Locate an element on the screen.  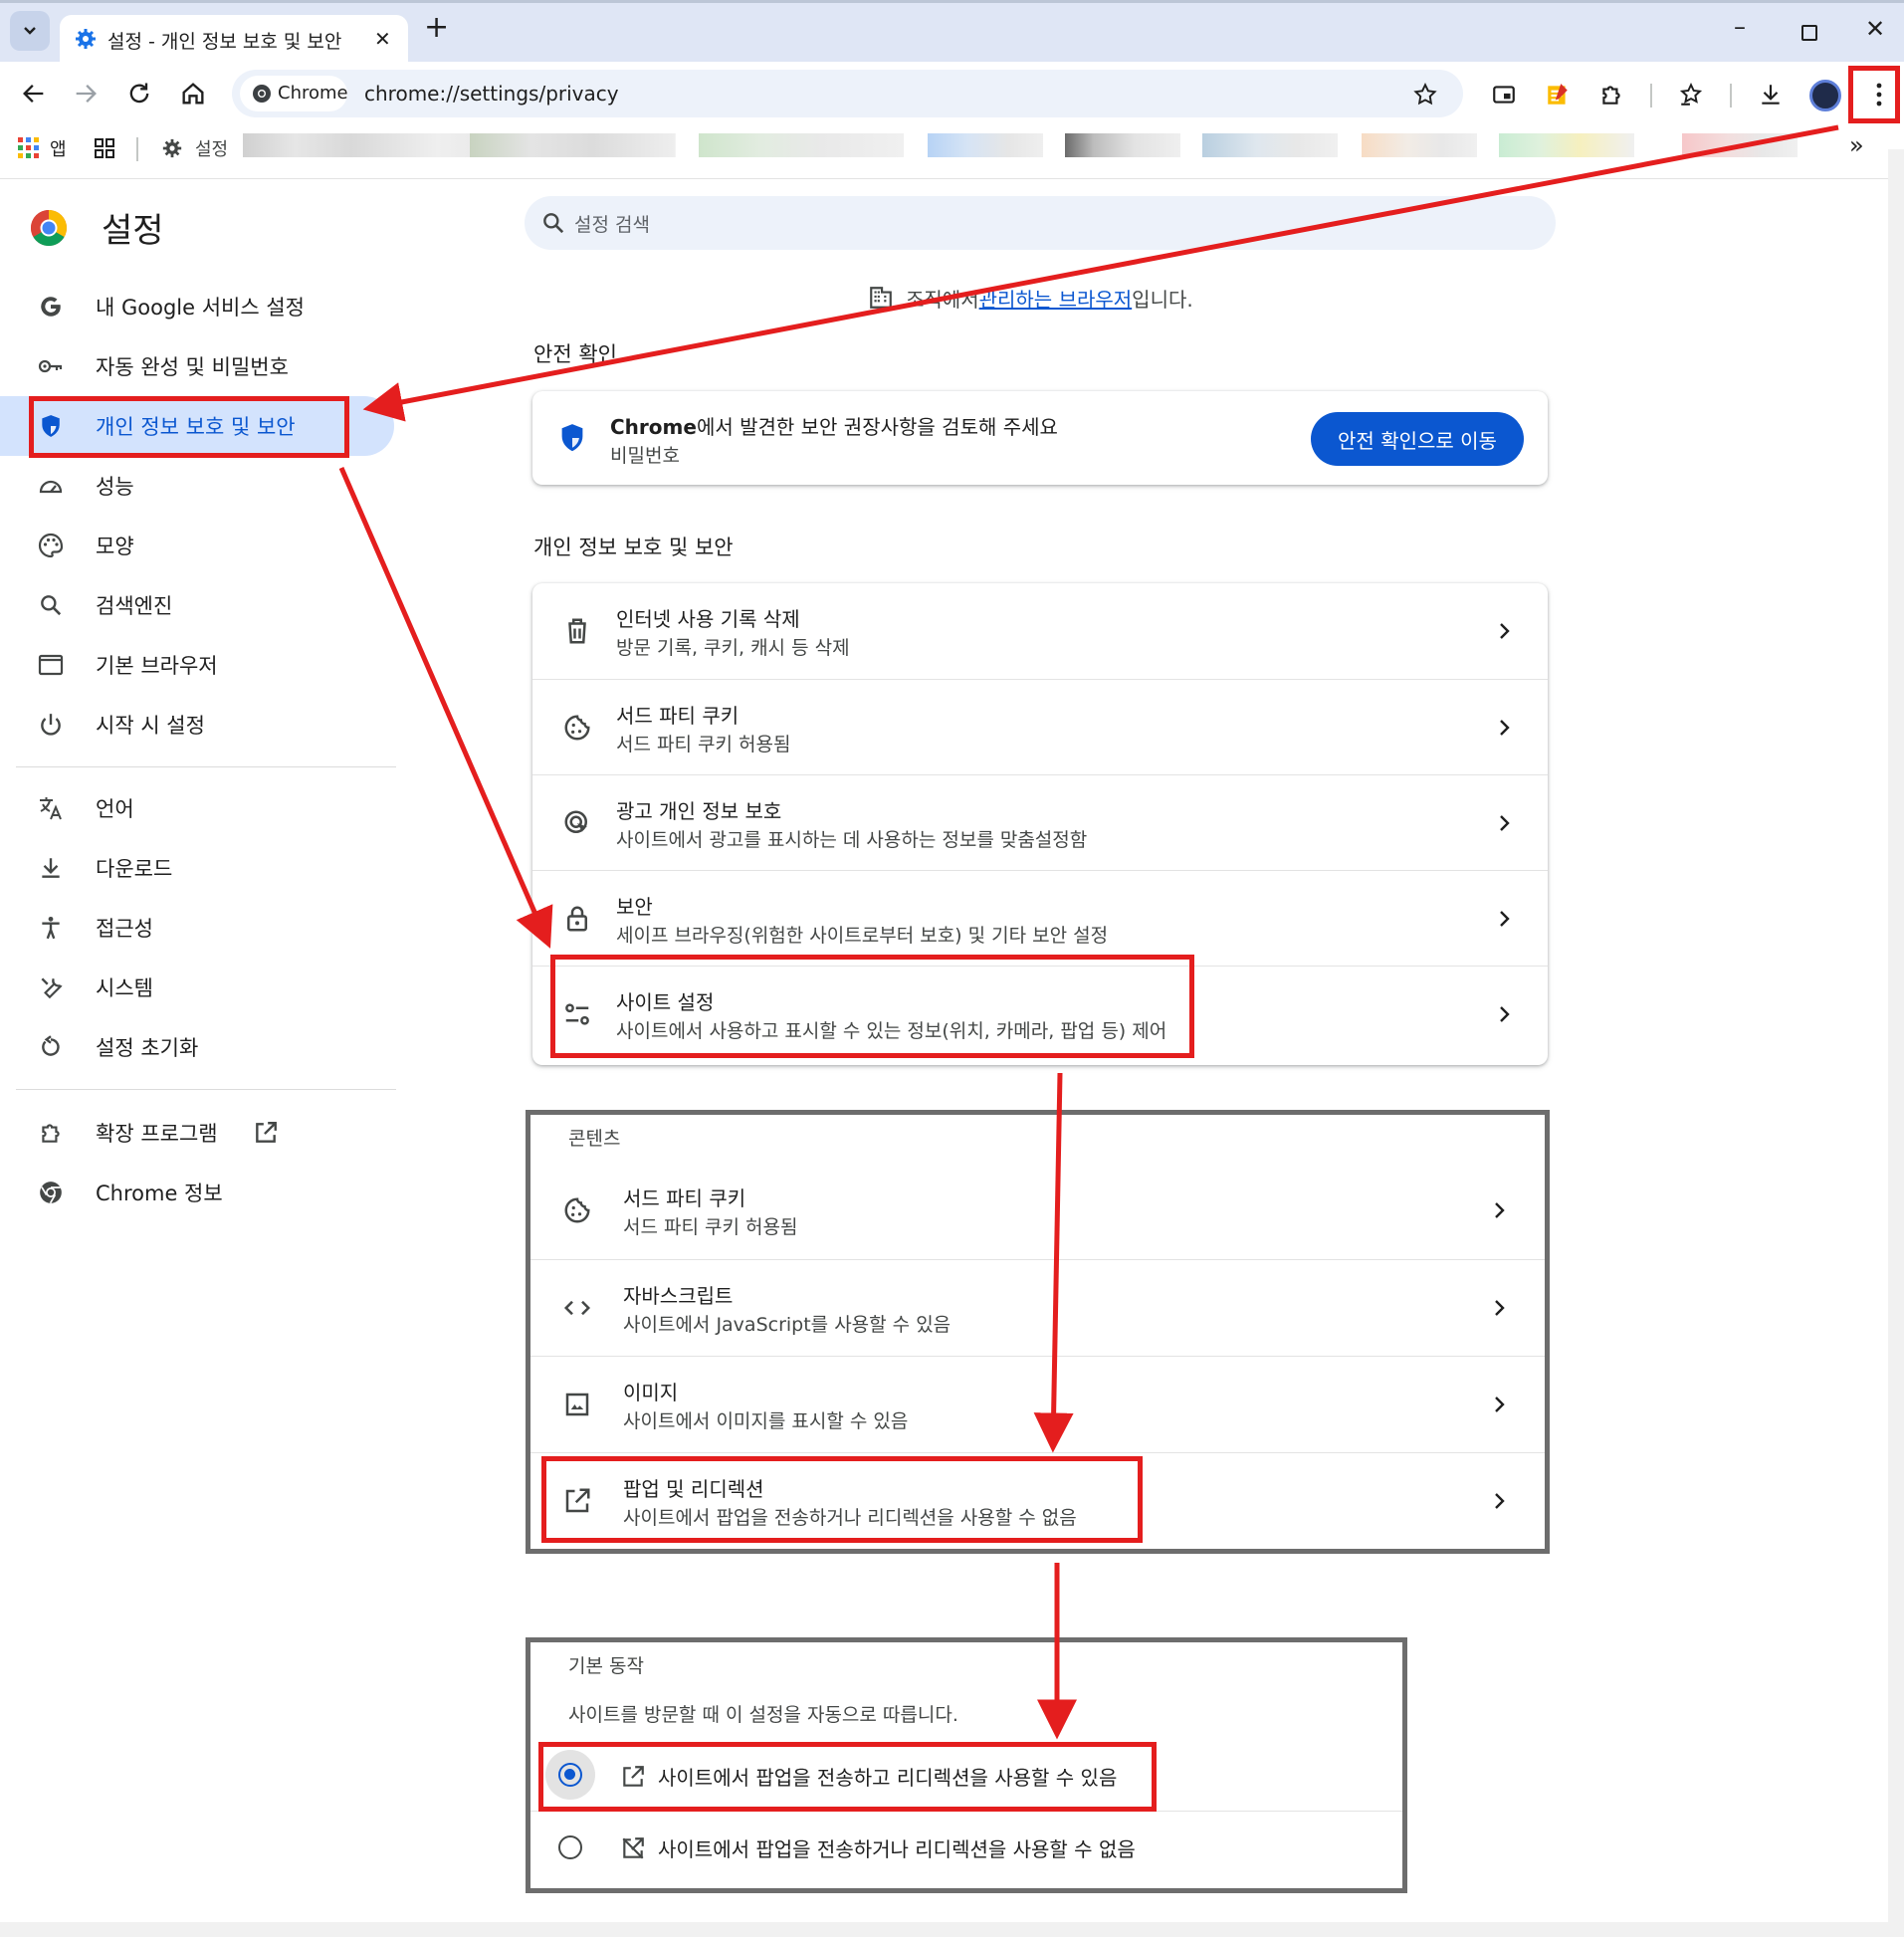
third-party-cookies-row: 서드 파티 쿠키 서드 파티 쿠키 허용됨 is located at coordinates (1040, 726).